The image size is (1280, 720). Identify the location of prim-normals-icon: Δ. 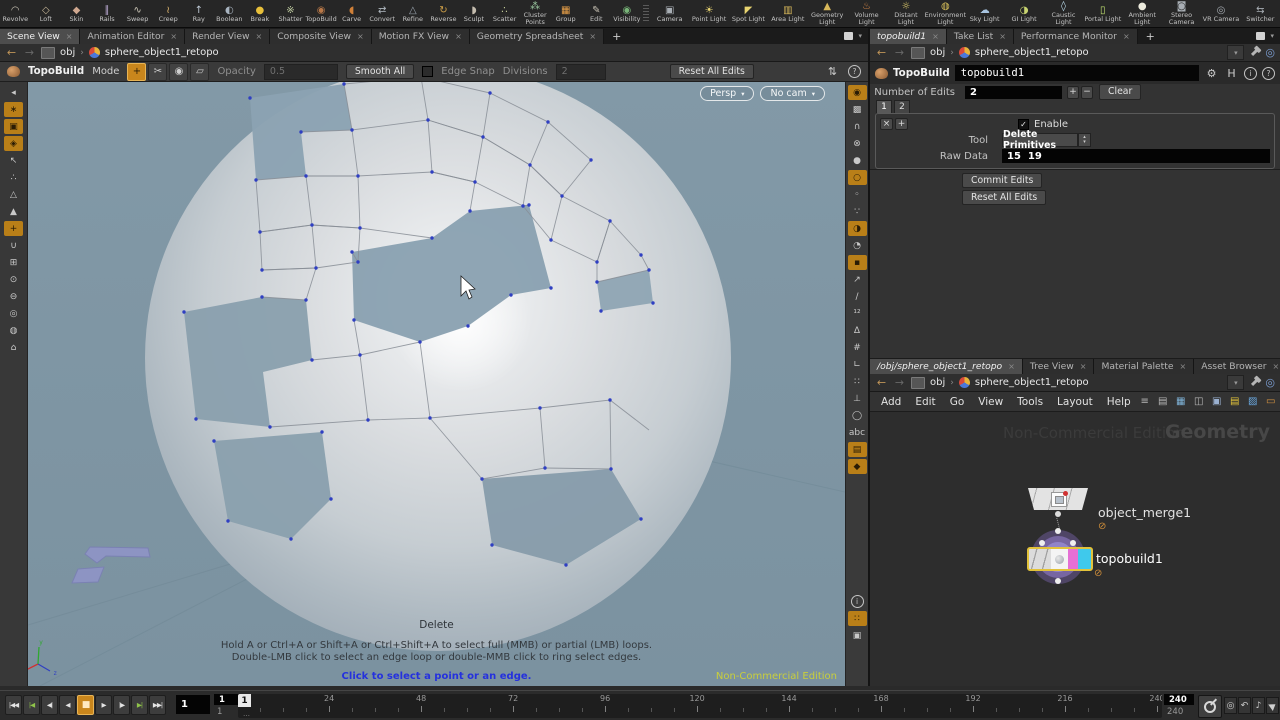
(857, 330).